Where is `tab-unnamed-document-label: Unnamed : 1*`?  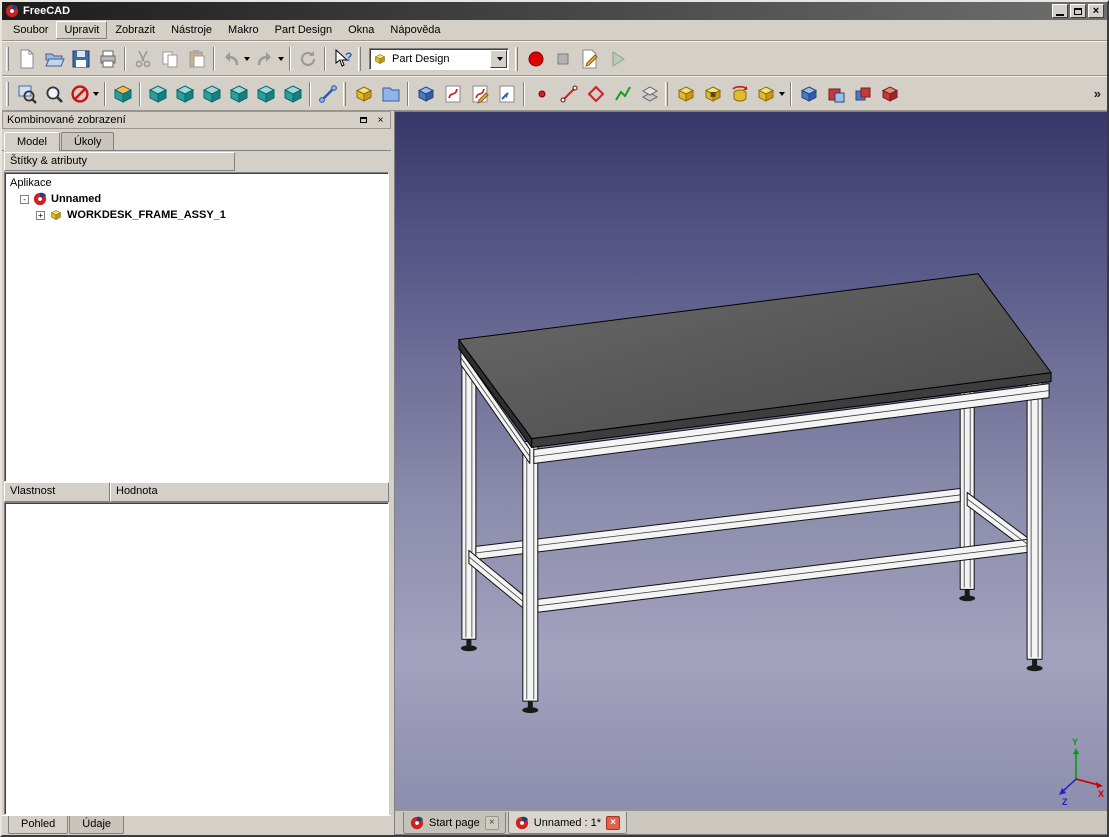 tab-unnamed-document-label: Unnamed : 1* is located at coordinates (567, 822).